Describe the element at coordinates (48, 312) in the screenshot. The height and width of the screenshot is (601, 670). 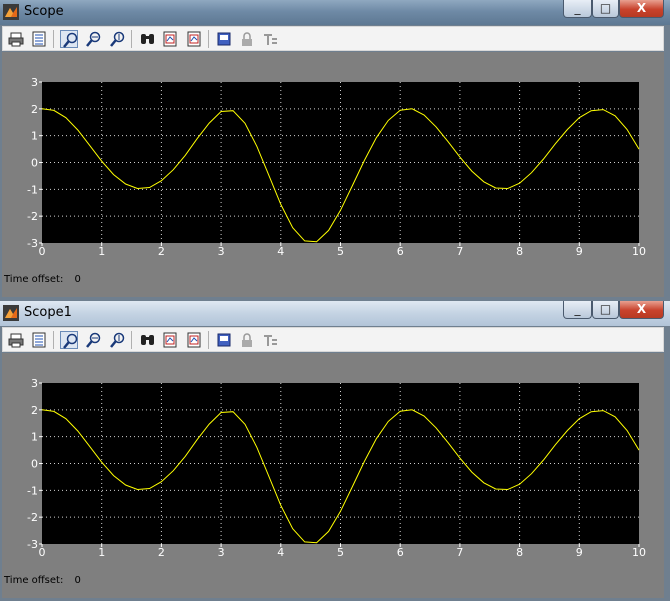
I see `window-title: Scope1` at that location.